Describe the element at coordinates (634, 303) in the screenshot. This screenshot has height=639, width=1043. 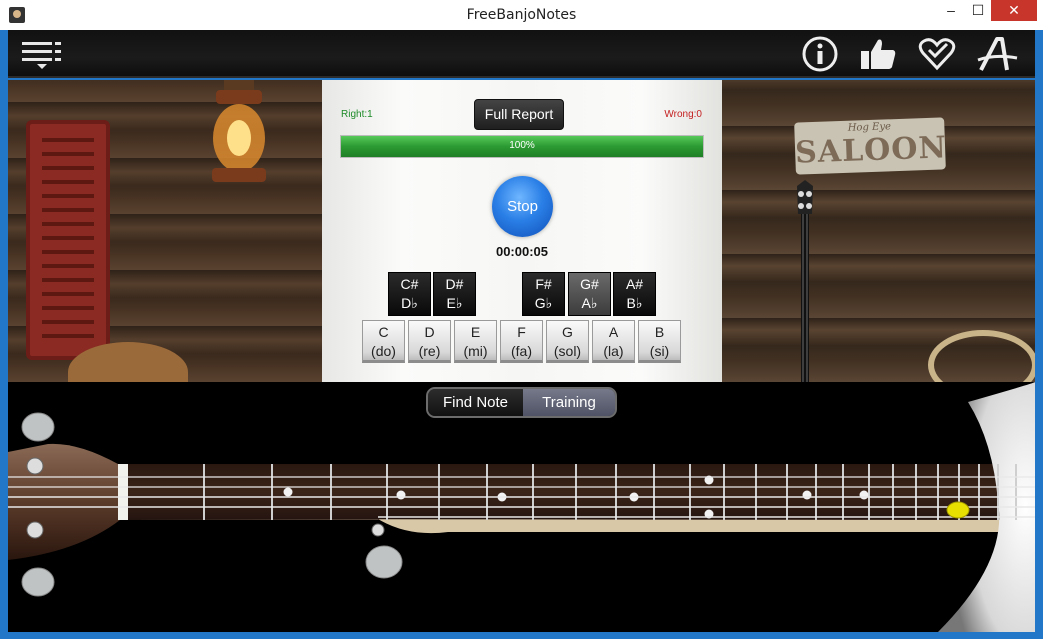
I see `key-label-bottom: B♭` at that location.